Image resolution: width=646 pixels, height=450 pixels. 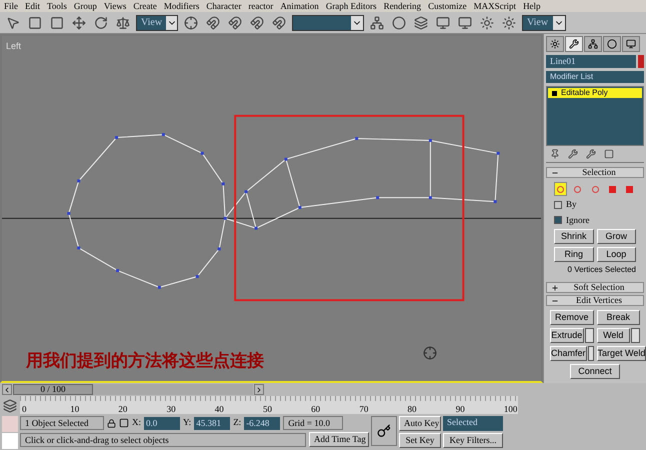 What do you see at coordinates (555, 288) in the screenshot?
I see `plus-icon` at bounding box center [555, 288].